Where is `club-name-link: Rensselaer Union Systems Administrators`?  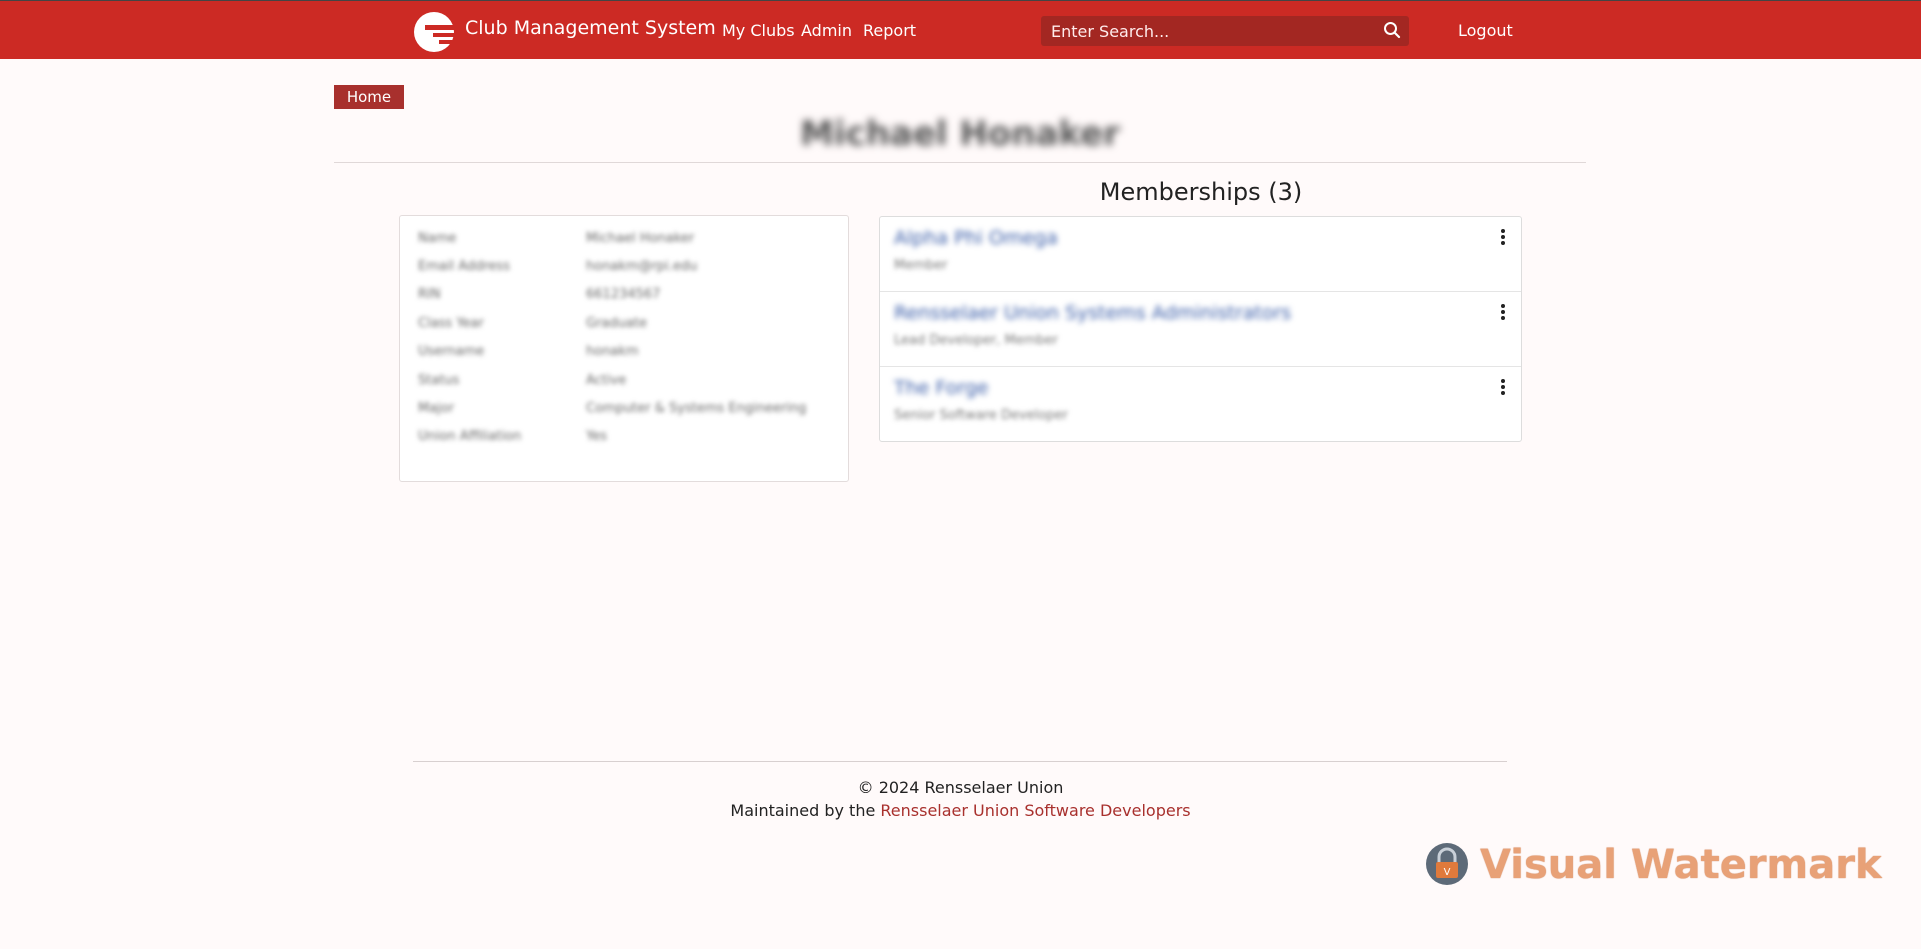 club-name-link: Rensselaer Union Systems Administrators is located at coordinates (1092, 313).